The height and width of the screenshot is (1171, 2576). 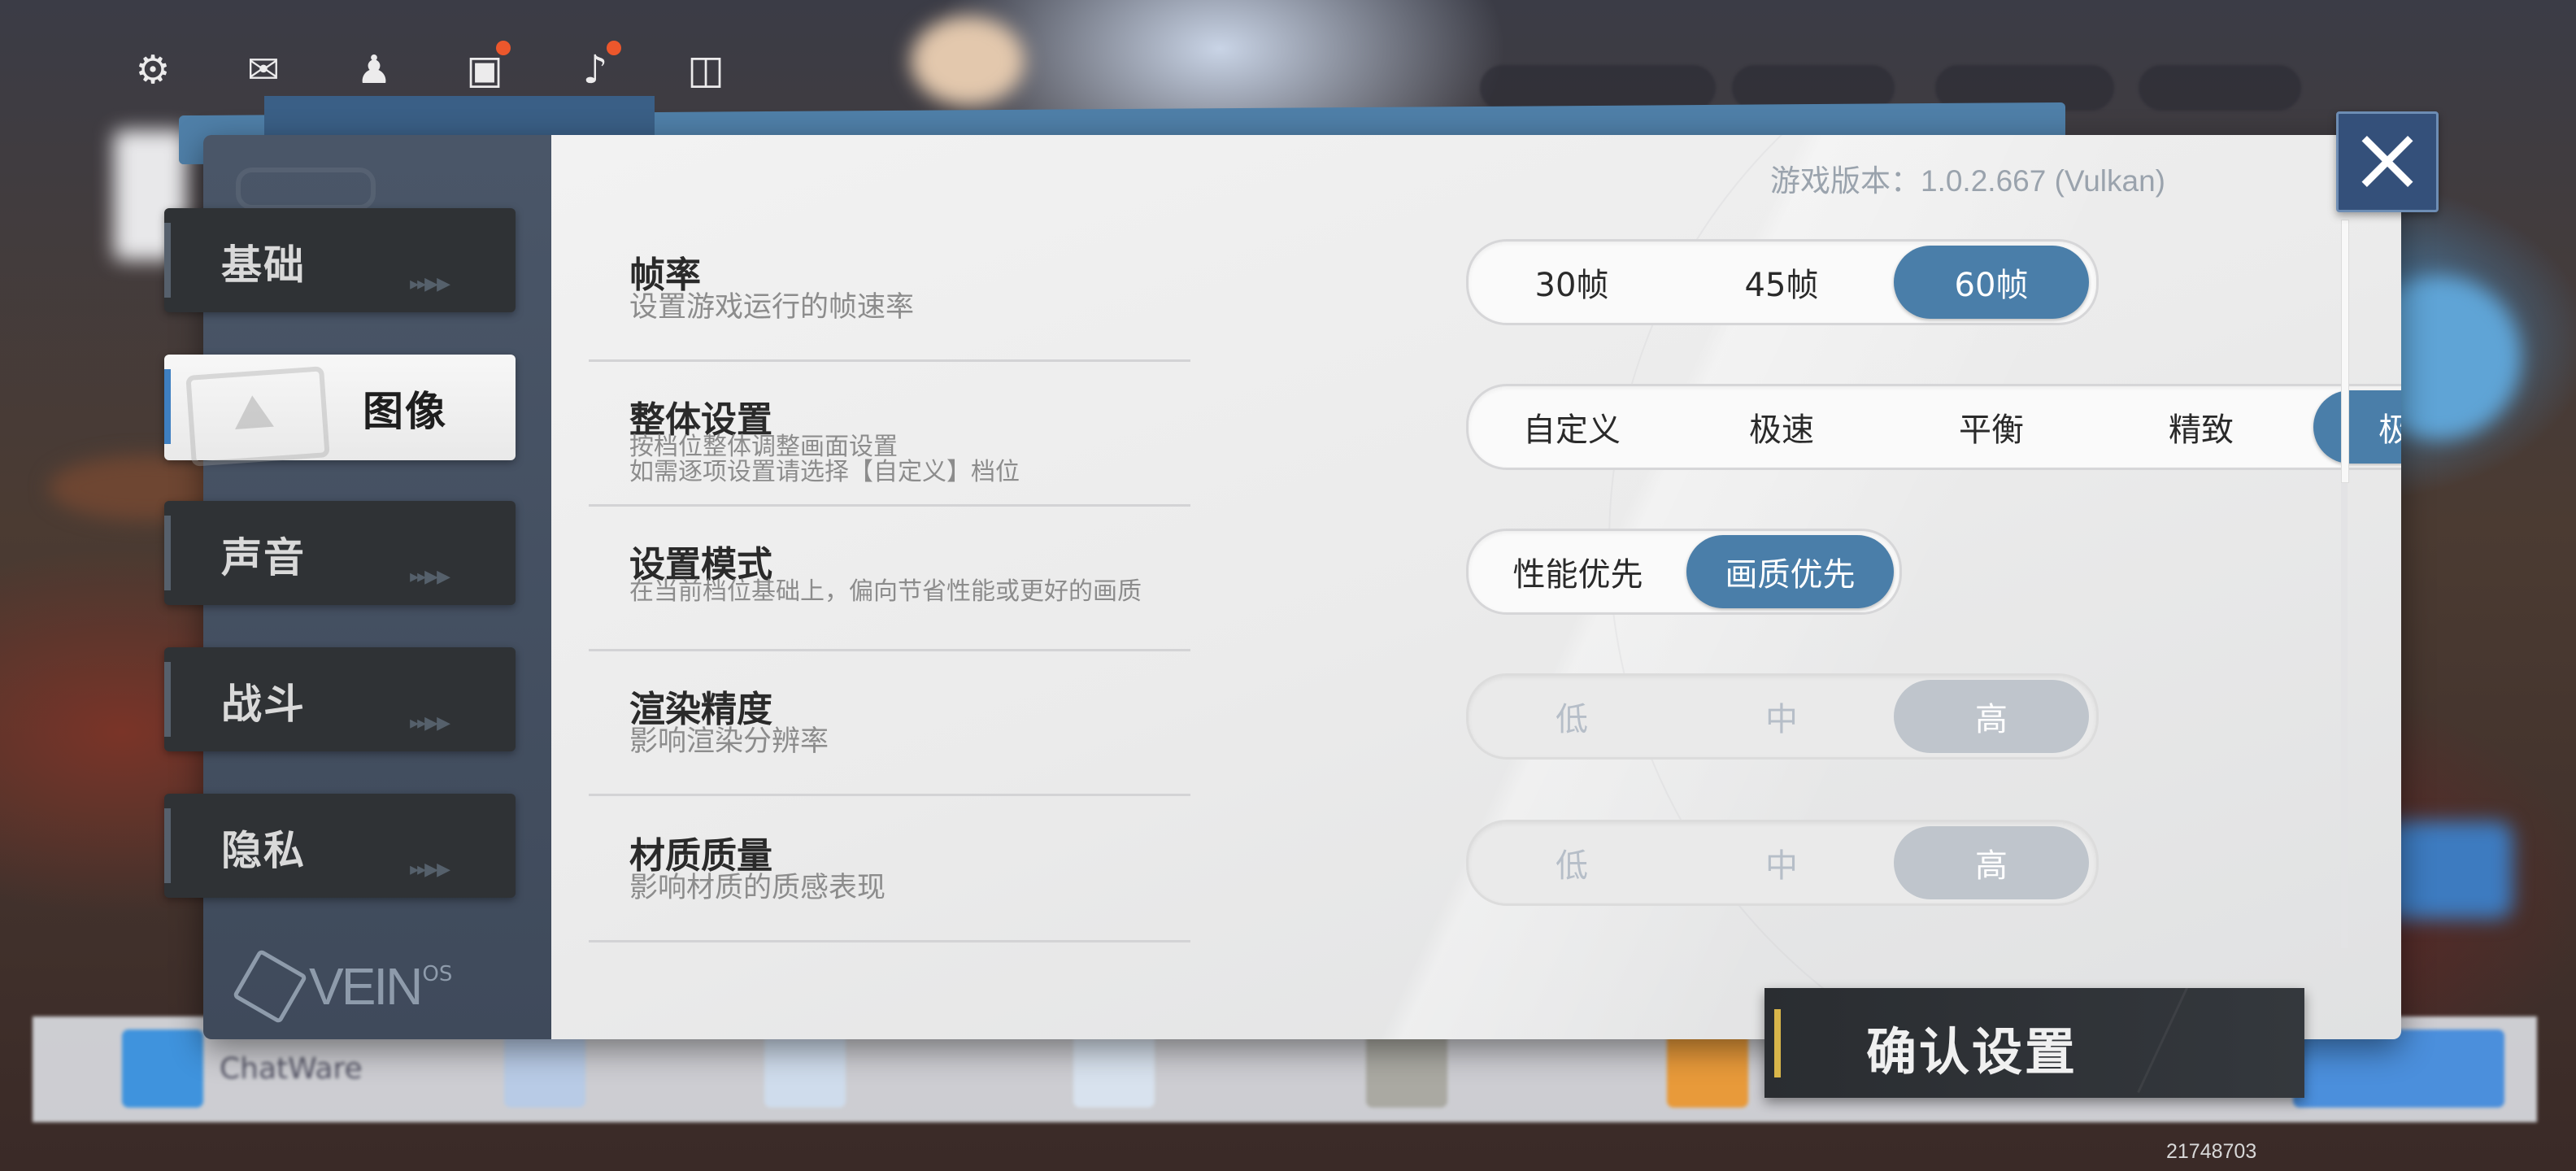 I want to click on confirm-accent-bar, so click(x=1778, y=1043).